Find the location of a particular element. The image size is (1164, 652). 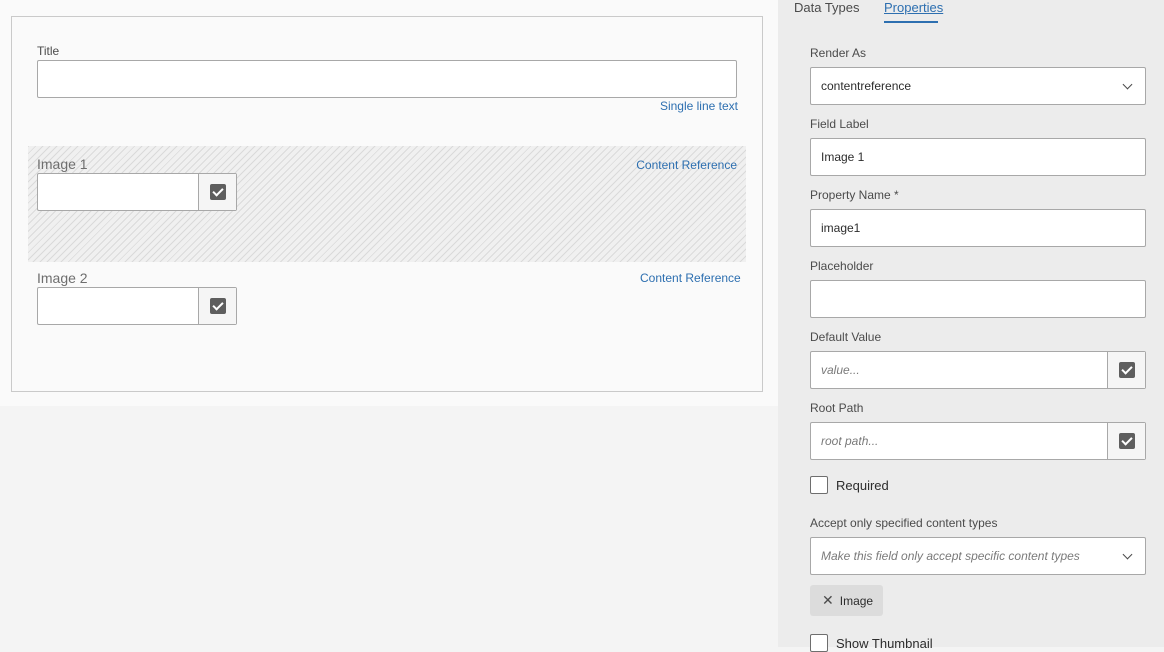

show-thumbnail-checkbox is located at coordinates (819, 643).